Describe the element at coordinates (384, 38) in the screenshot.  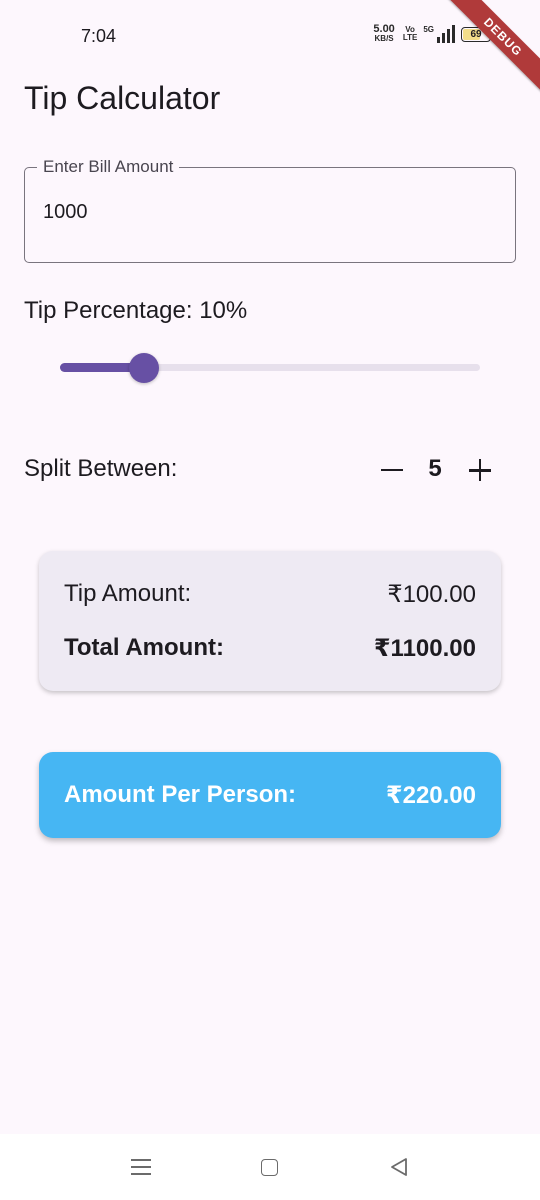
I see `network-speed-unit: KB/S` at that location.